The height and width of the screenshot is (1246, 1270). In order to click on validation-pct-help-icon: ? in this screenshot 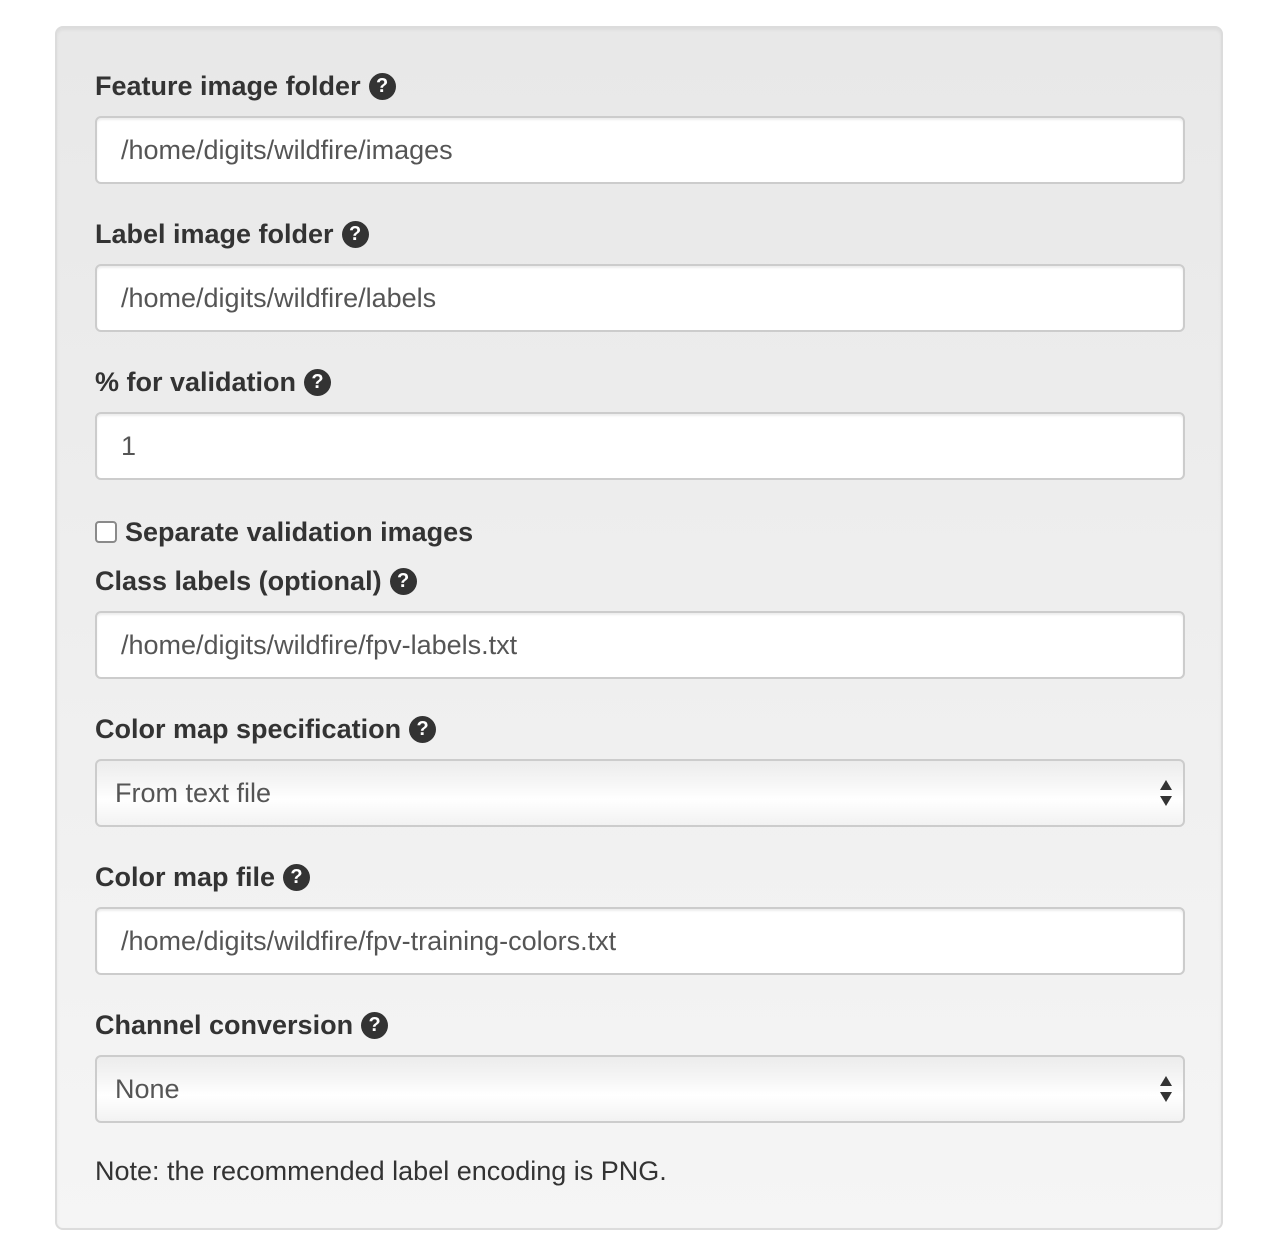, I will do `click(318, 382)`.